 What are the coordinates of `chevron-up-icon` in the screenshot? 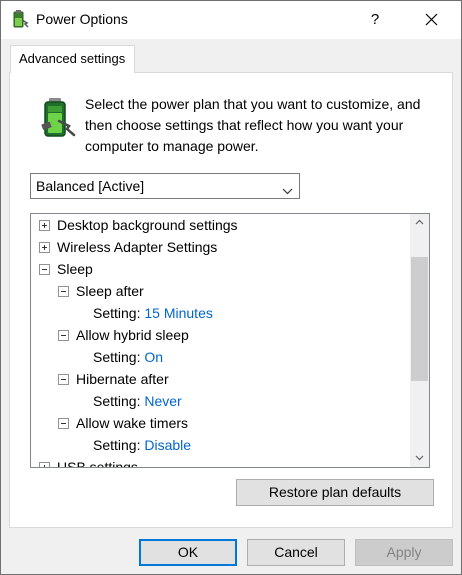 It's located at (419, 222).